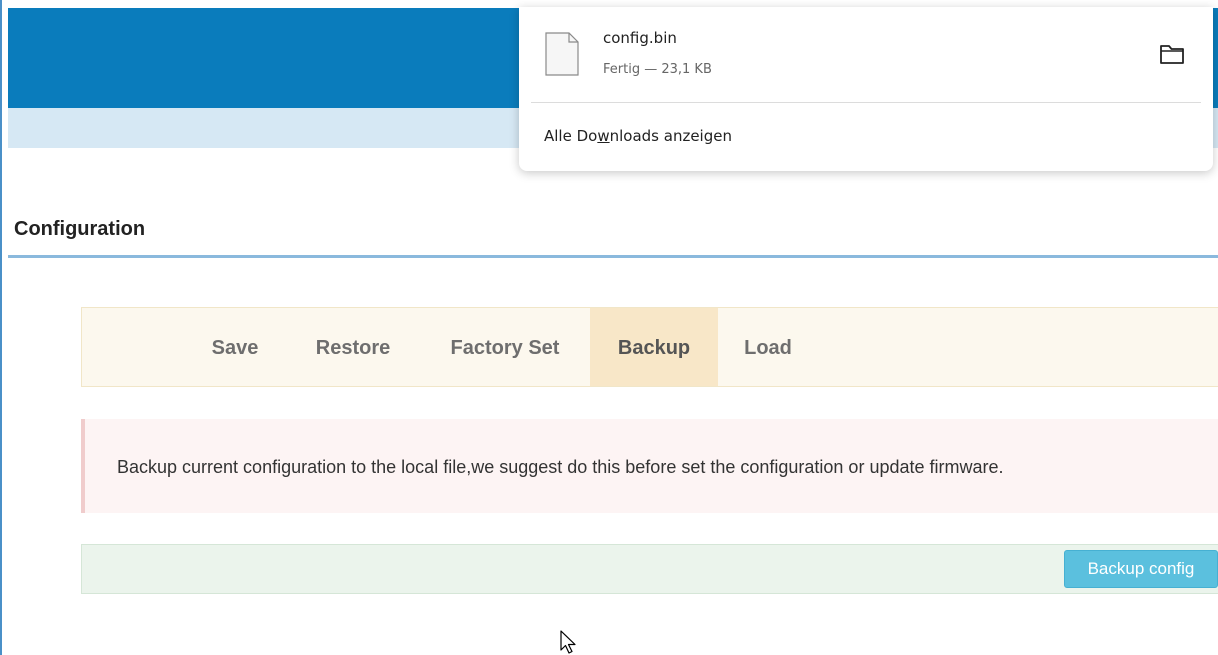 The width and height of the screenshot is (1218, 655). What do you see at coordinates (649, 569) in the screenshot?
I see `action-bar: Backup config` at bounding box center [649, 569].